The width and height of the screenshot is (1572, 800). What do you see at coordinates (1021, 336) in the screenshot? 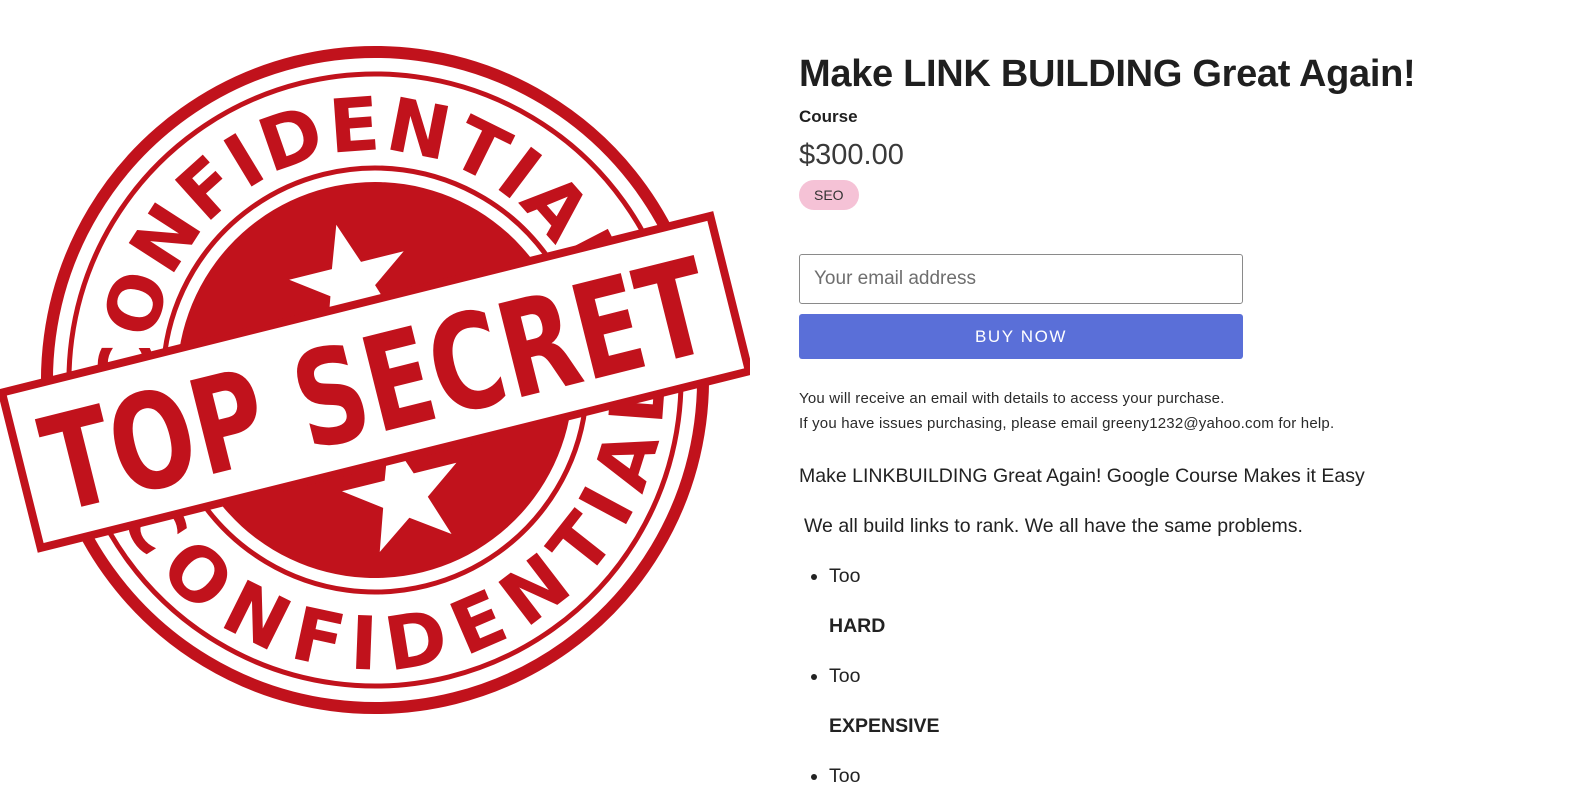
I see `buy-now-button: BUY NOW` at bounding box center [1021, 336].